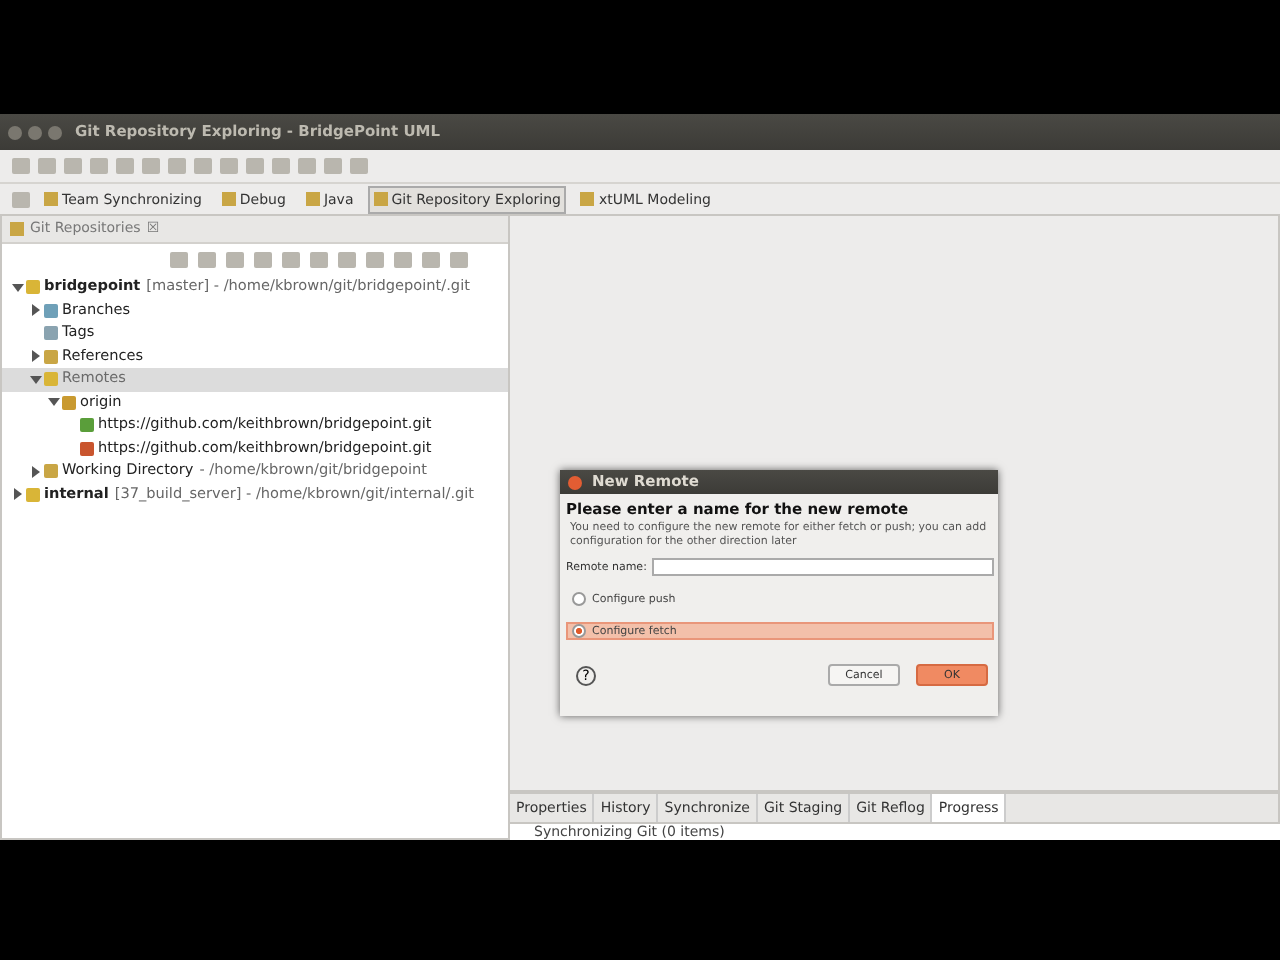 The width and height of the screenshot is (1280, 960). What do you see at coordinates (87, 448) in the screenshot?
I see `push-icon` at bounding box center [87, 448].